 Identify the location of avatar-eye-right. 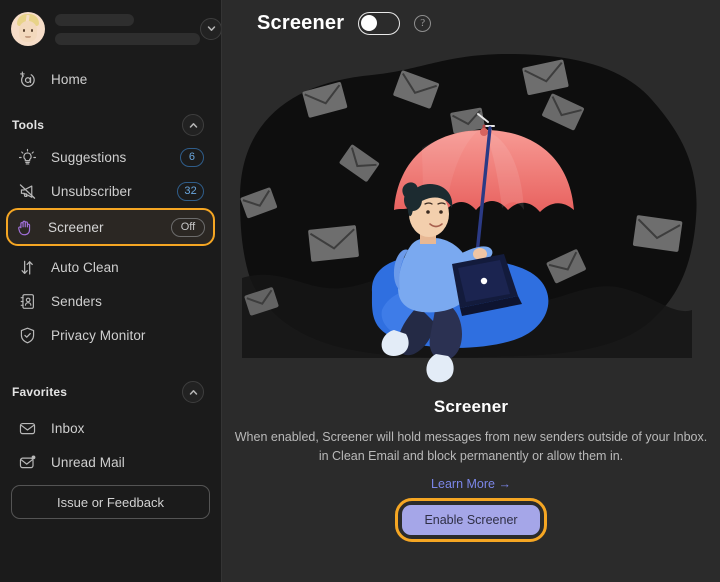
(32, 30).